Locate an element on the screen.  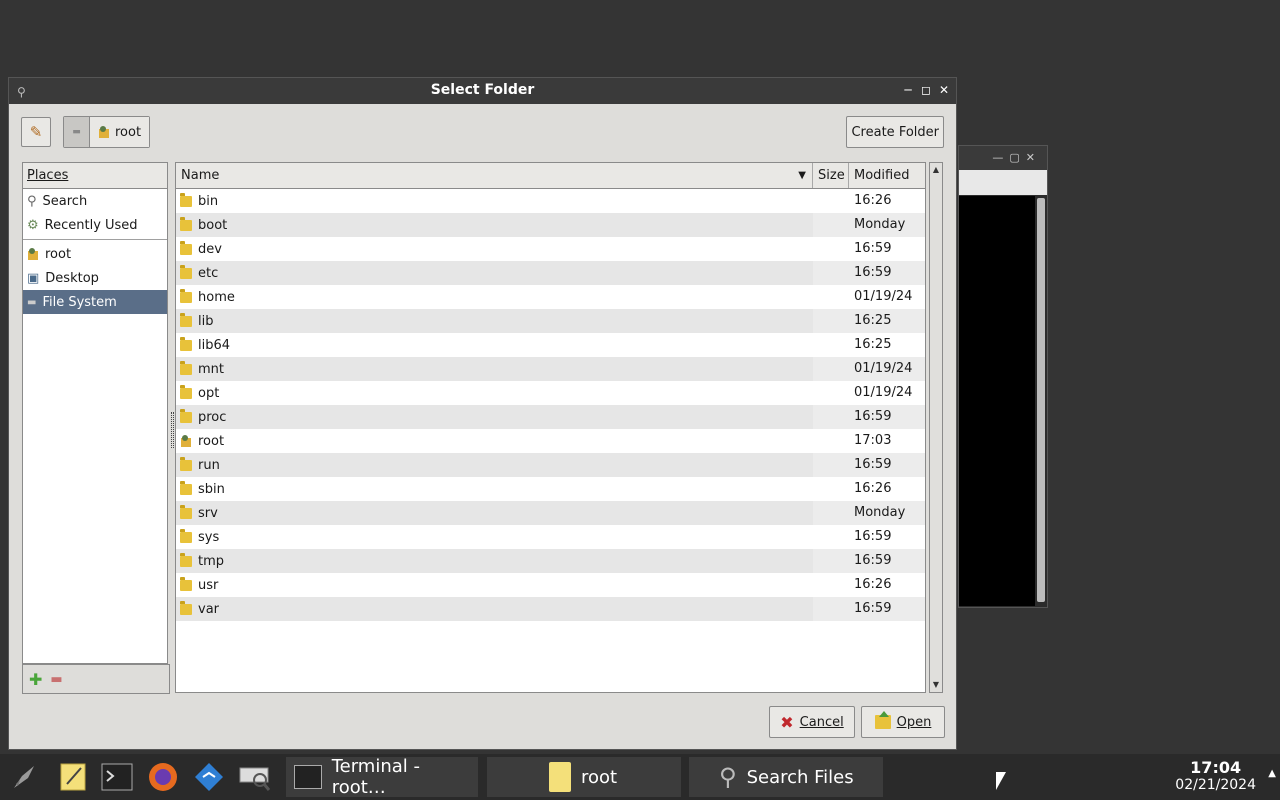
file-name: etc is located at coordinates (208, 273).